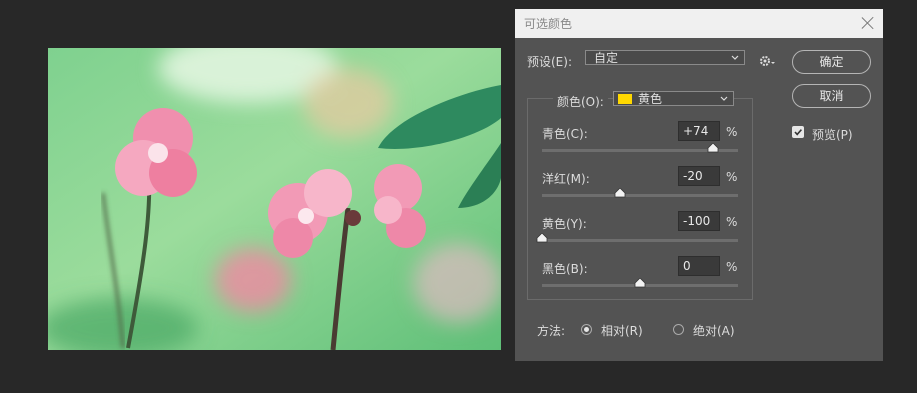 The image size is (917, 393). What do you see at coordinates (699, 23) in the screenshot?
I see `title-bar: 可选颜色` at bounding box center [699, 23].